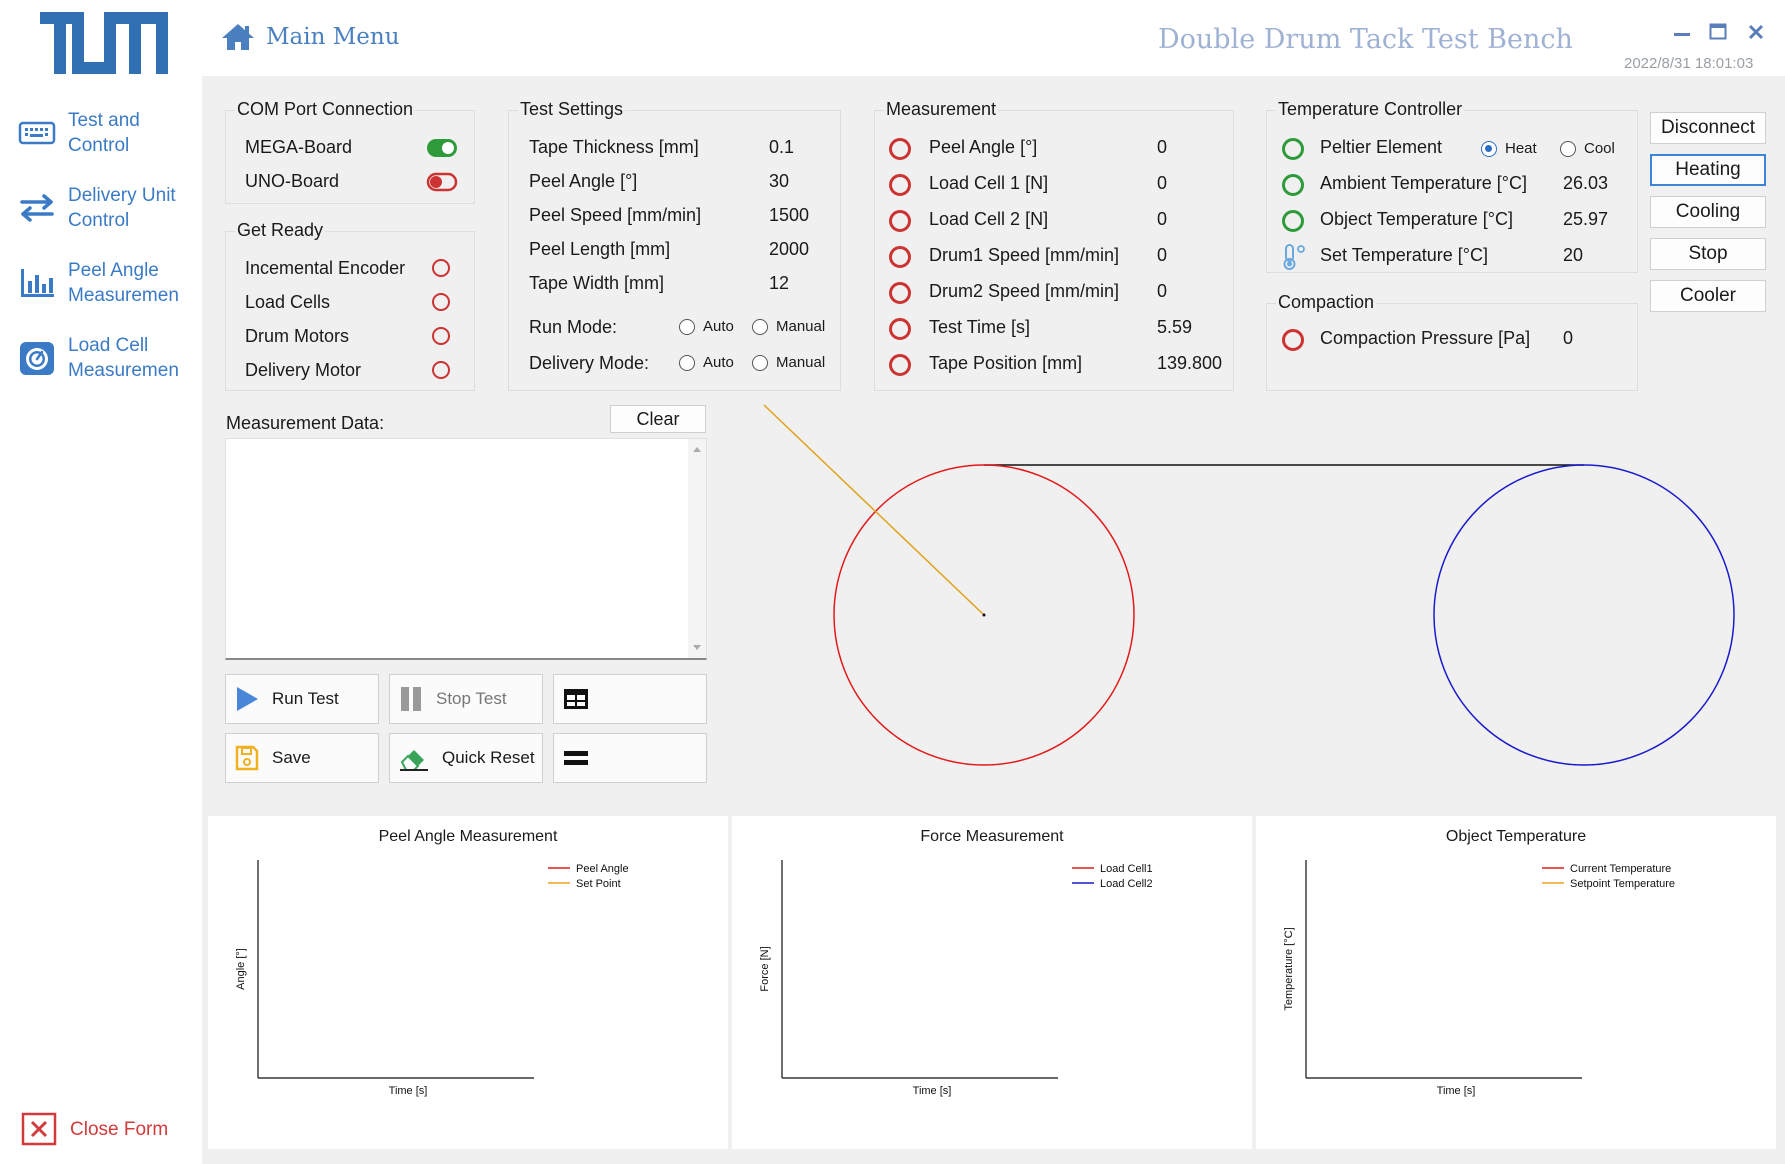 This screenshot has width=1785, height=1164. Describe the element at coordinates (789, 215) in the screenshot. I see `setting-value: 1500` at that location.